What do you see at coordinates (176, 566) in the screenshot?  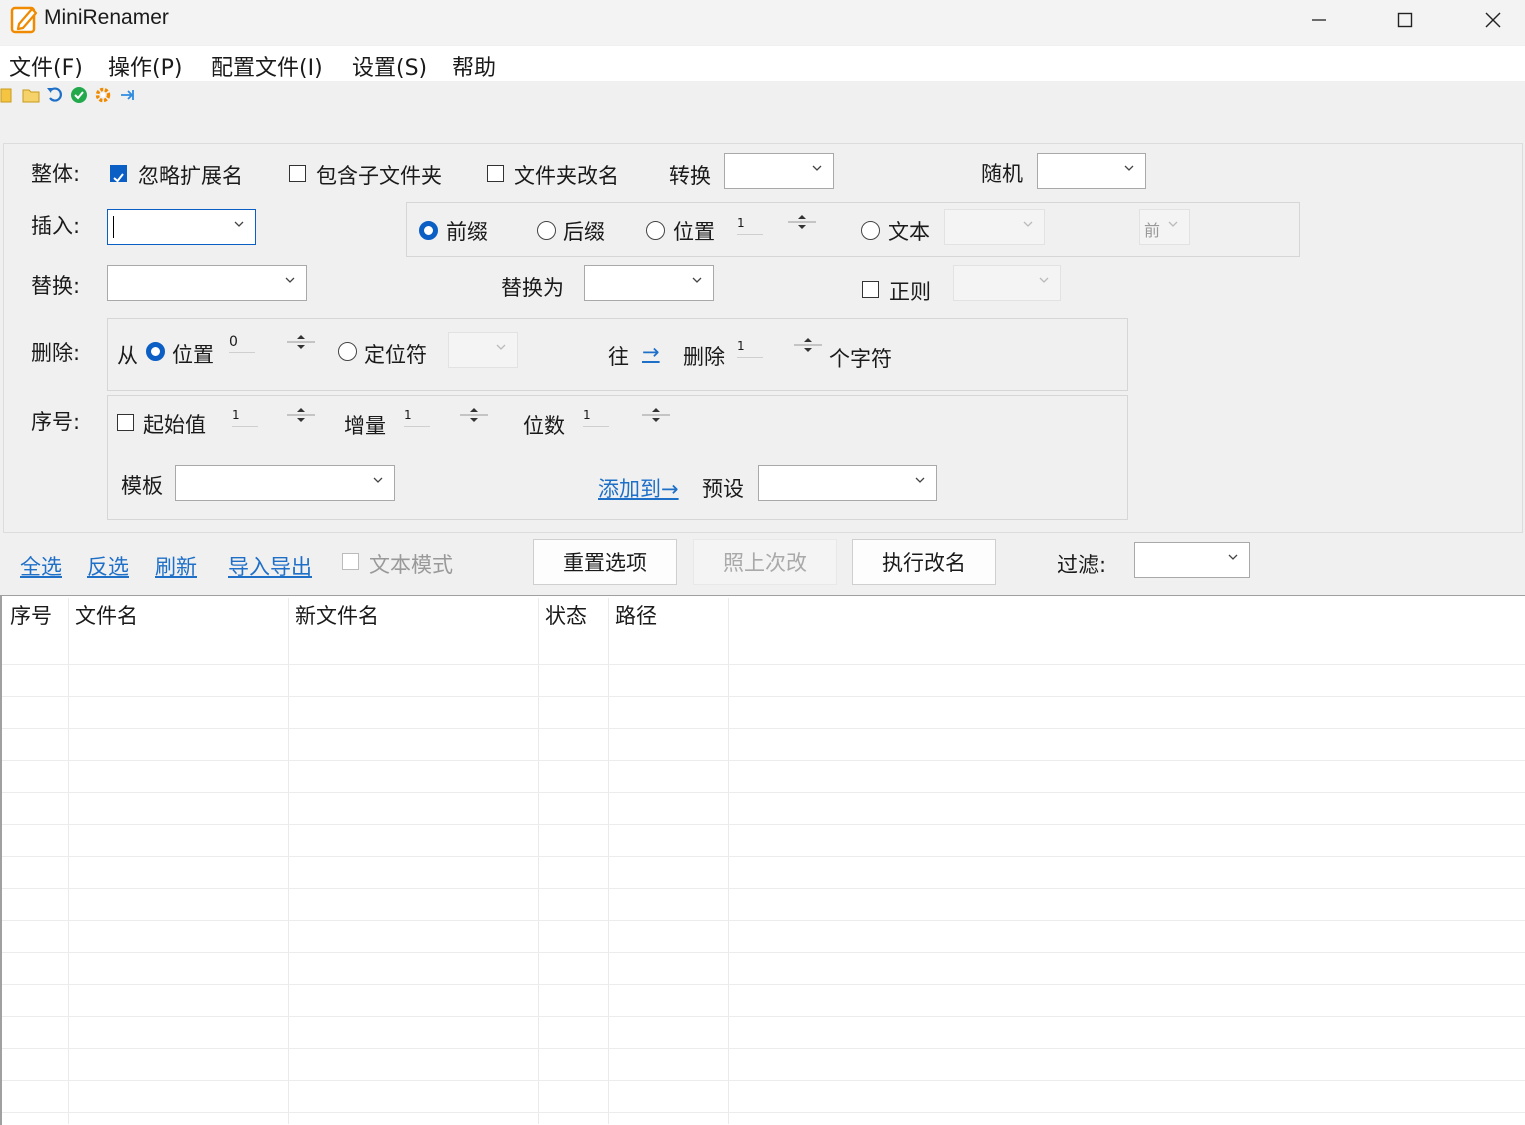 I see `refresh-link: 刷新` at bounding box center [176, 566].